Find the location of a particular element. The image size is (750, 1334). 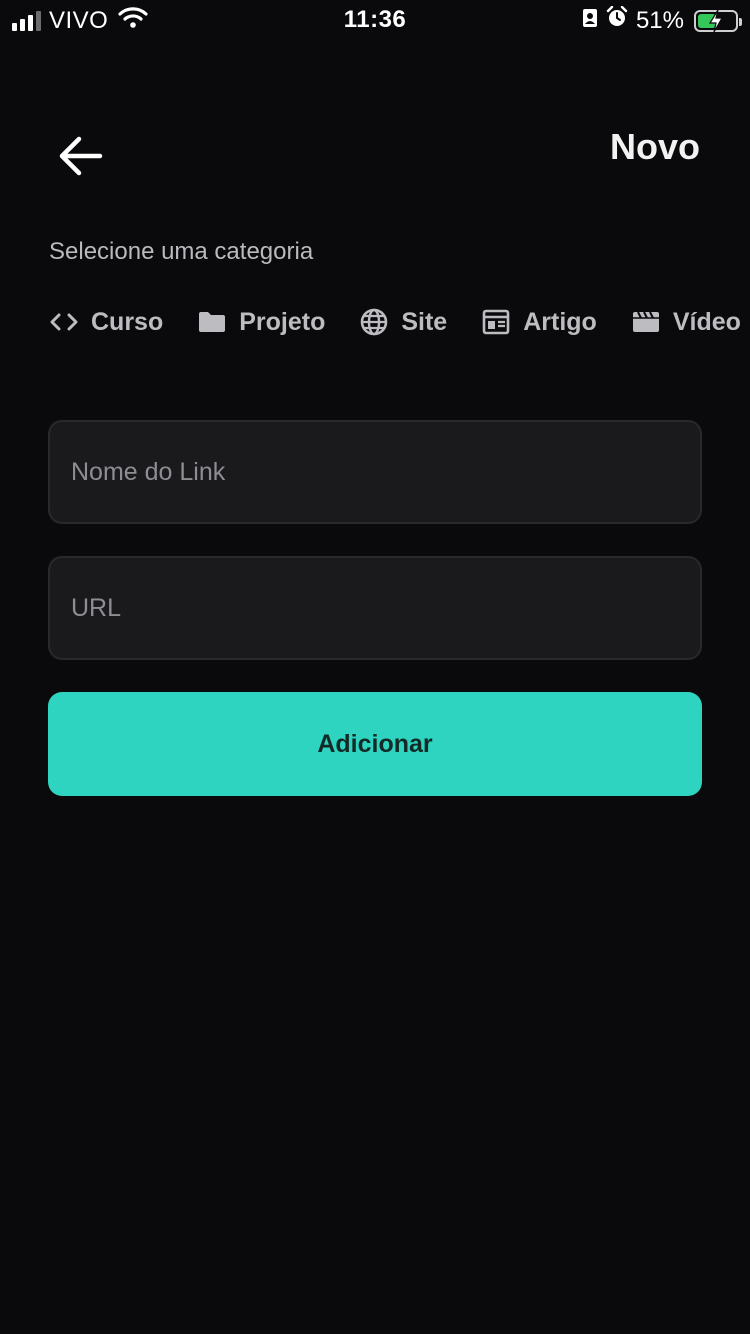

clapperboard-icon is located at coordinates (646, 322).